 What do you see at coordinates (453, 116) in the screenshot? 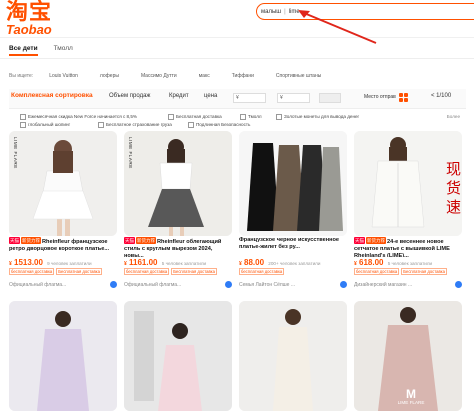
I see `more-filters-button: Более` at bounding box center [453, 116].